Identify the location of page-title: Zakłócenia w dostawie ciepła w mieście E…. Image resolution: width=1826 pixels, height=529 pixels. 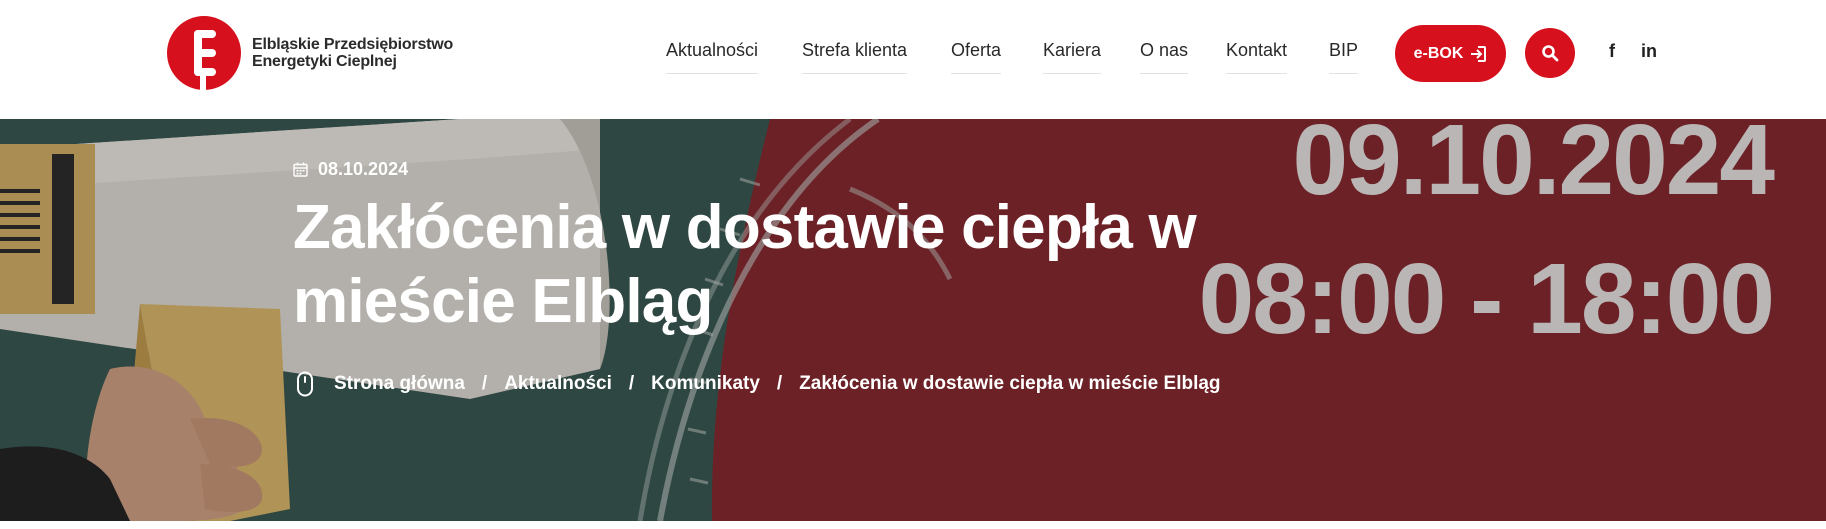
(745, 264).